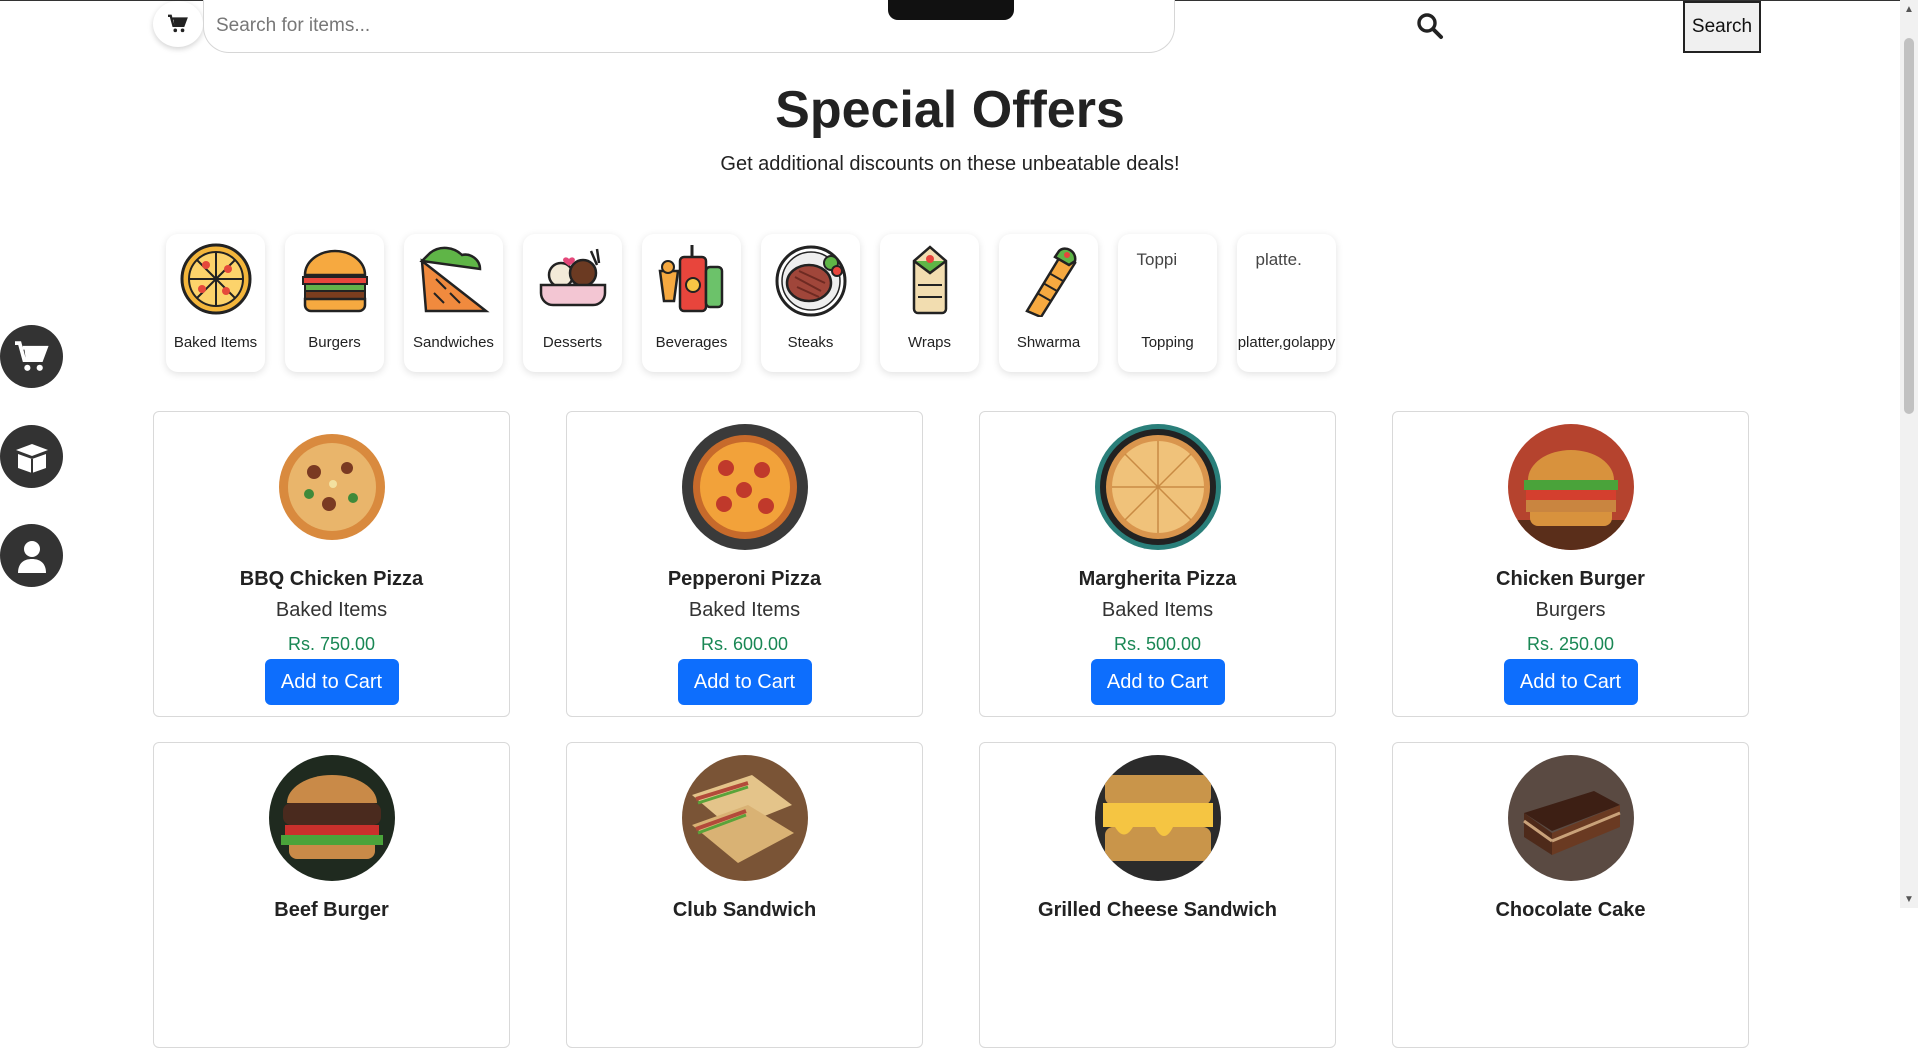  What do you see at coordinates (692, 279) in the screenshot?
I see `beverage-icon` at bounding box center [692, 279].